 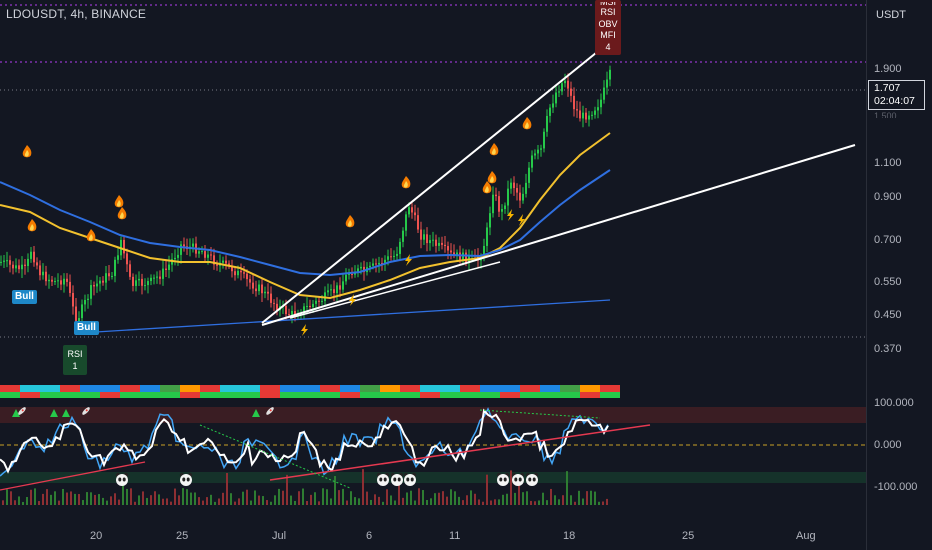 What do you see at coordinates (896, 95) in the screenshot?
I see `last-price-label: 1.707 02:04:07` at bounding box center [896, 95].